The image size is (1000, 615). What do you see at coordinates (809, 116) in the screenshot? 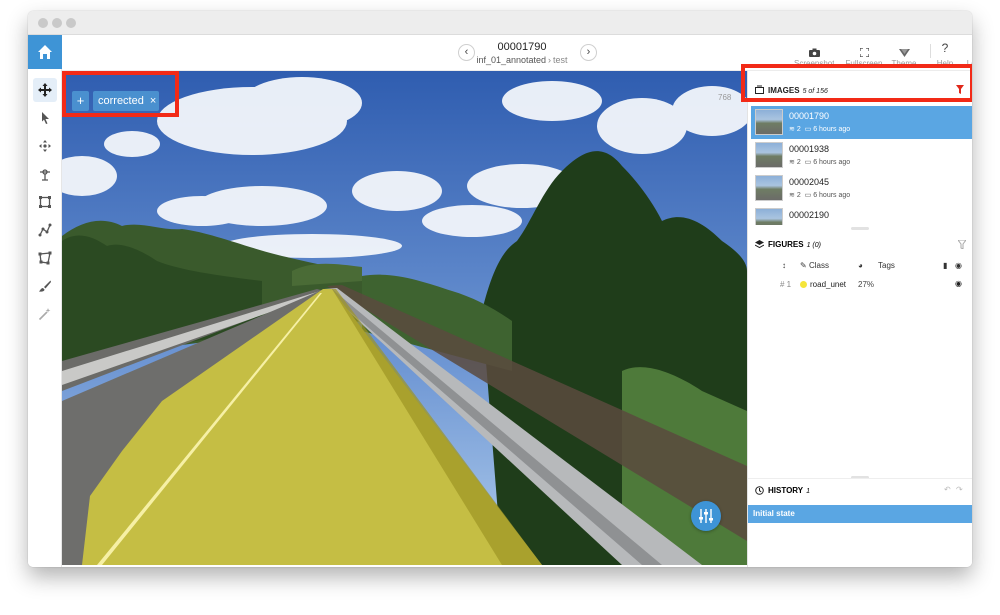
I see `image-item-name: 00001790` at bounding box center [809, 116].